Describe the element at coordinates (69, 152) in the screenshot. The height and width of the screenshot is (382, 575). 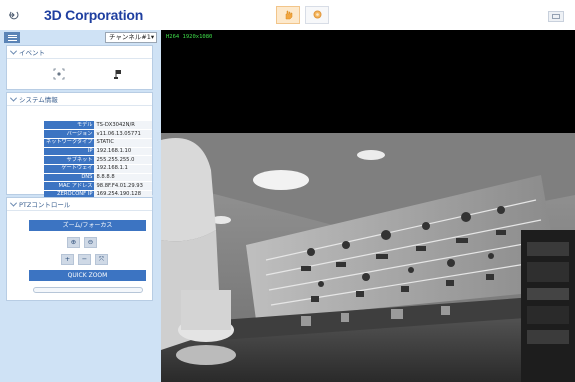
I see `info-key: IP` at that location.